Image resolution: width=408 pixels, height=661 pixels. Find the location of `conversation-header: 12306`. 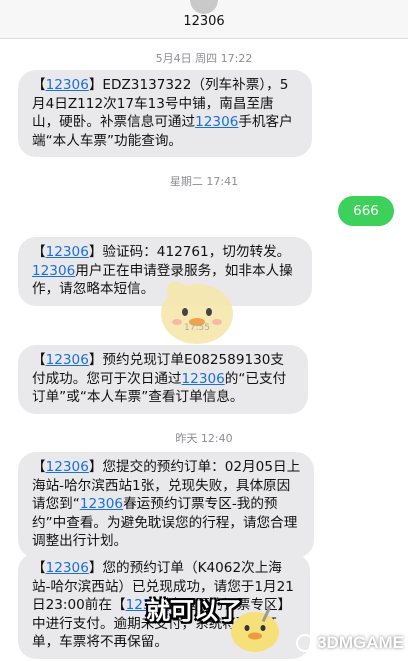

conversation-header: 12306 is located at coordinates (204, 19).